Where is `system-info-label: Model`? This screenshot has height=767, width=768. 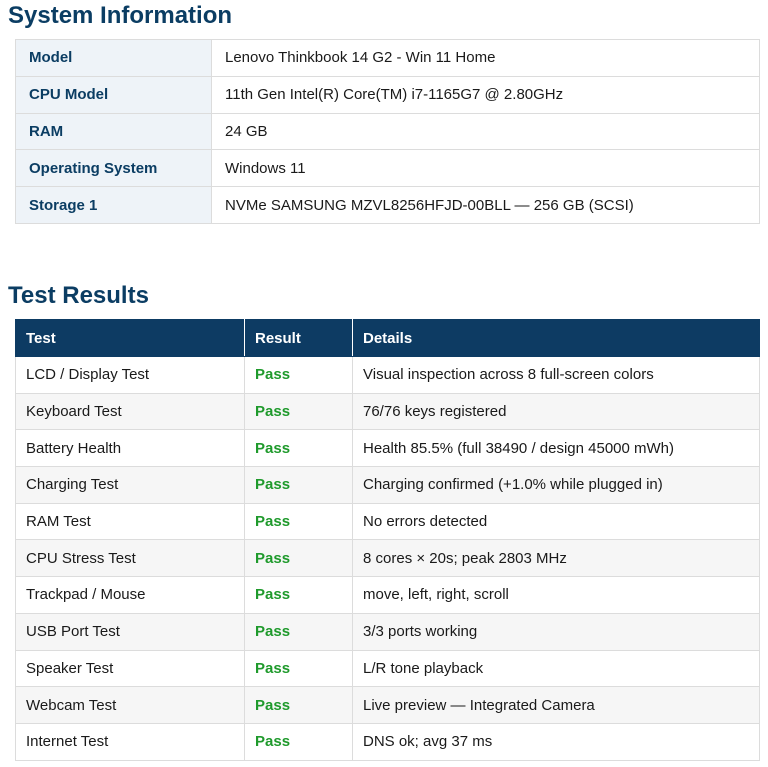 system-info-label: Model is located at coordinates (113, 58).